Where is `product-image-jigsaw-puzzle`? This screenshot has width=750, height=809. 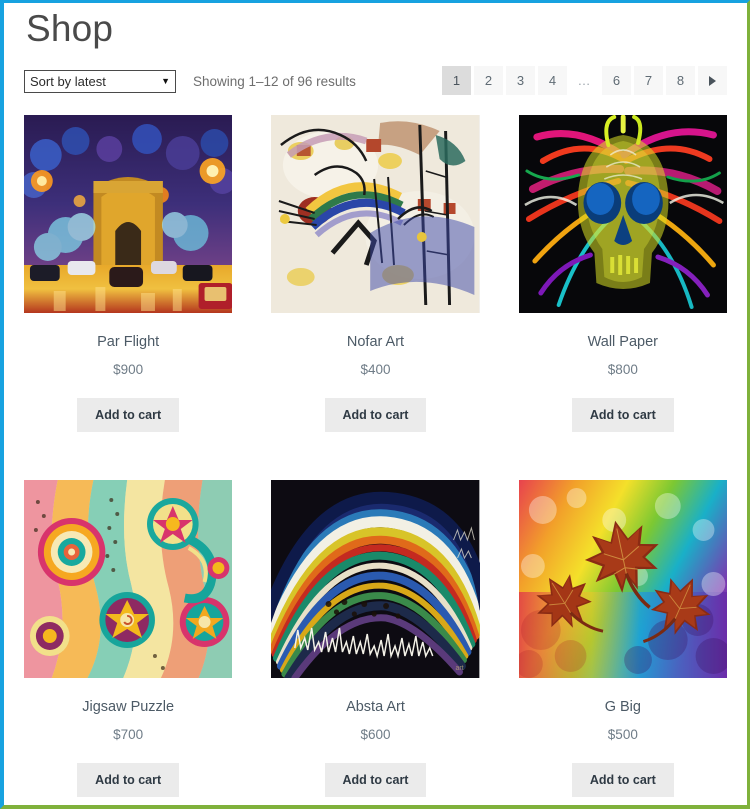 product-image-jigsaw-puzzle is located at coordinates (128, 579).